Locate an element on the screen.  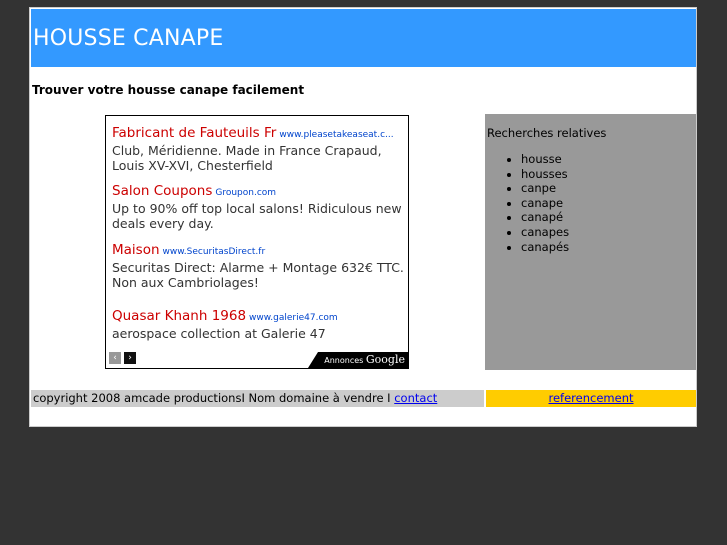
ad-title-link: Fabricant de Fauteuils Fr is located at coordinates (194, 133).